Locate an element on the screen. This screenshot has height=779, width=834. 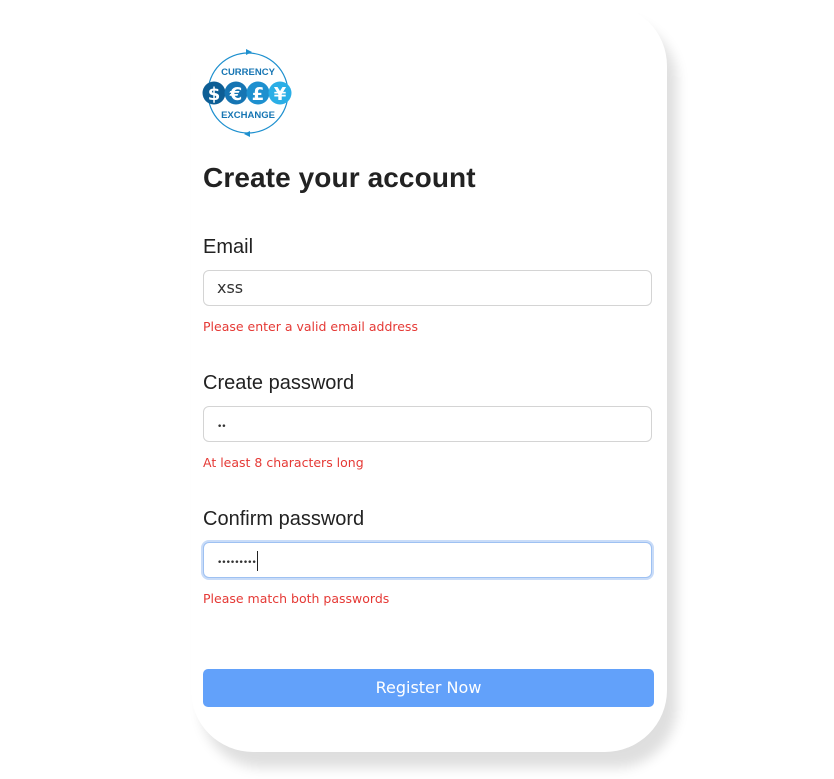
confirm-password-value: ••••••••• is located at coordinates (237, 563).